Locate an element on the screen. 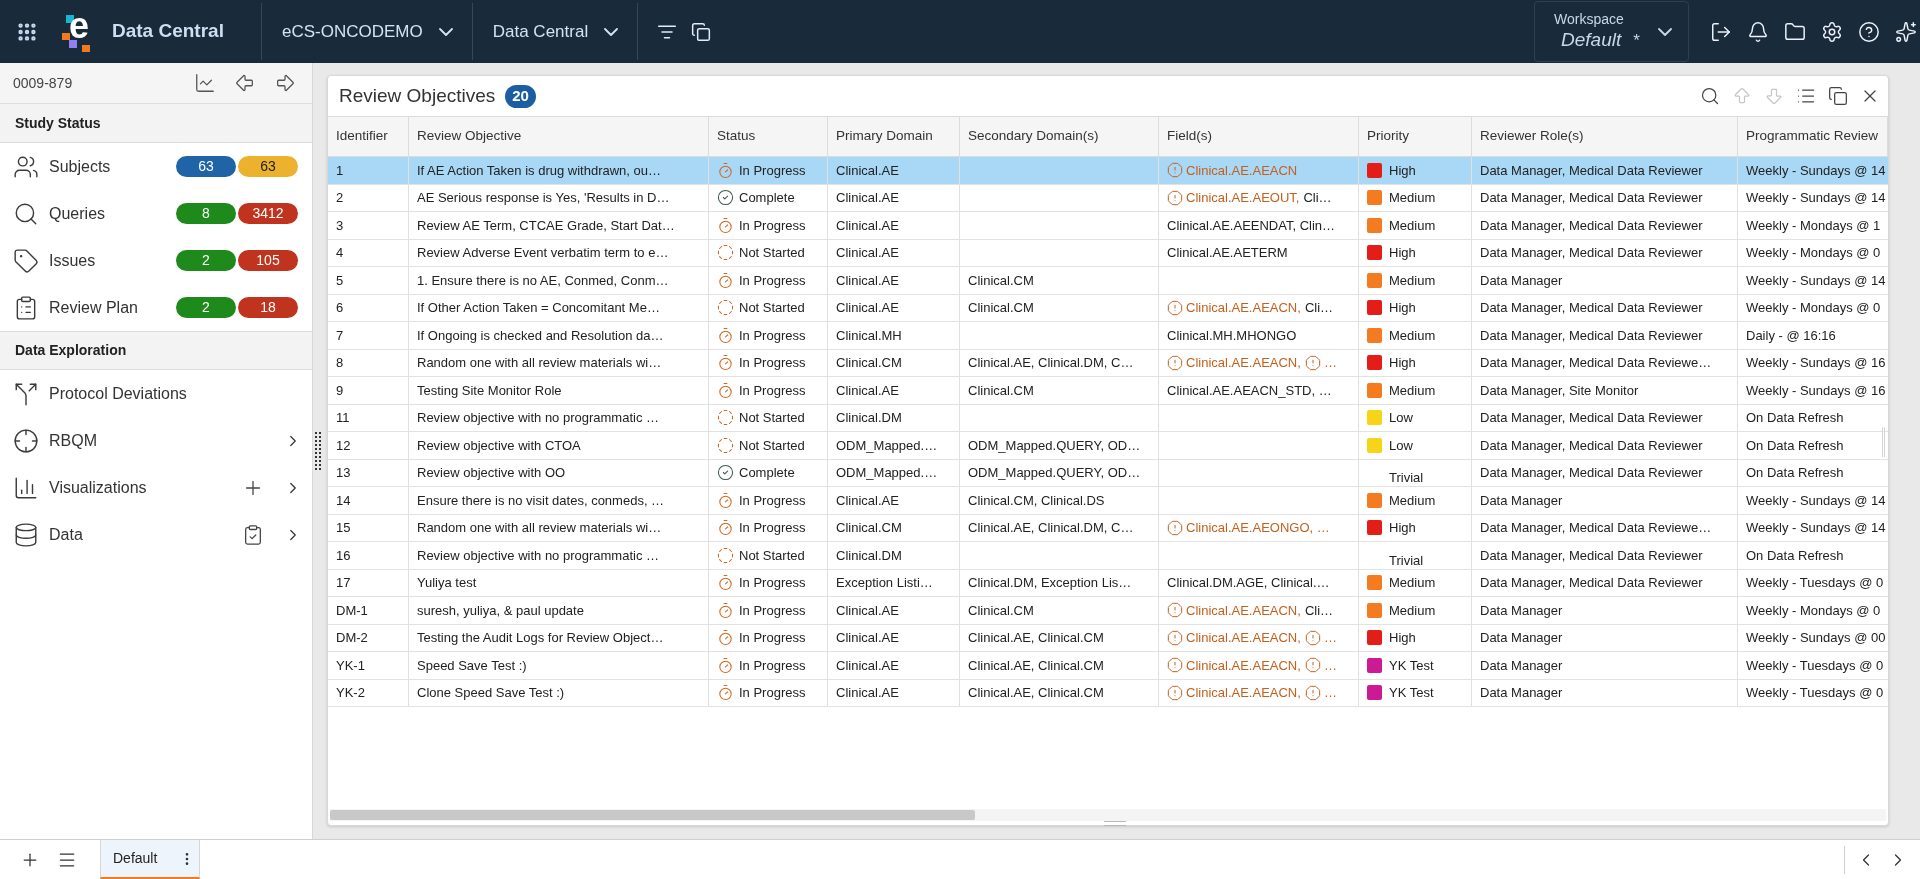  table-row: 8 Random one with all review materials wi… In Progress Clinical.CM Clinical.AE, Clinical.DM, C… Clinical.AE.AEACN, … High Data Manager, Medical Data Reviewe… Weekly - Sundays @ 16 is located at coordinates (1108, 363).